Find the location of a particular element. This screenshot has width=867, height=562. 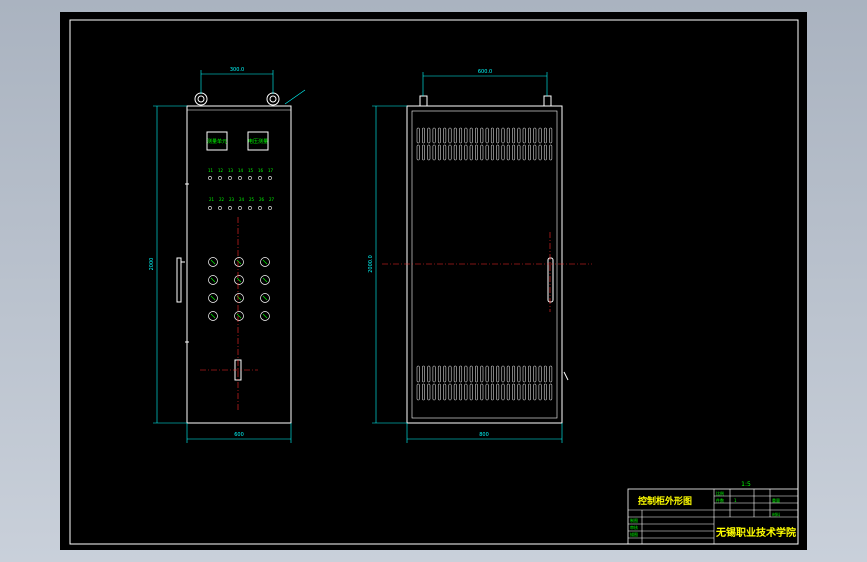

meter-right-label: 电压测量 is located at coordinates (258, 141).